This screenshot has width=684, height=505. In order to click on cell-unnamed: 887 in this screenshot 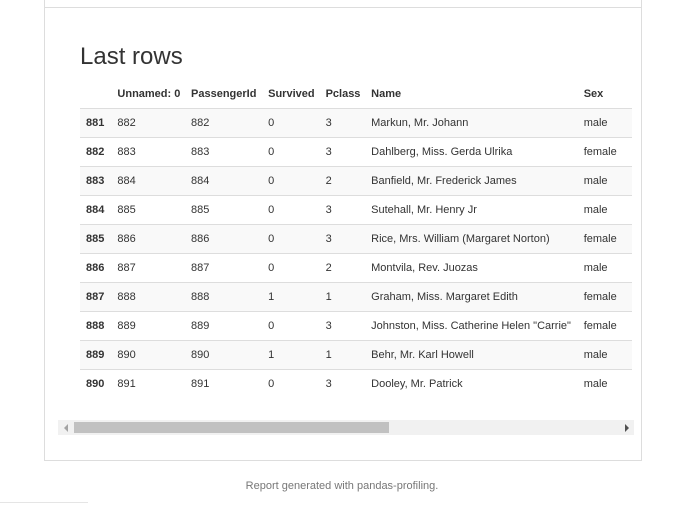, I will do `click(150, 268)`.